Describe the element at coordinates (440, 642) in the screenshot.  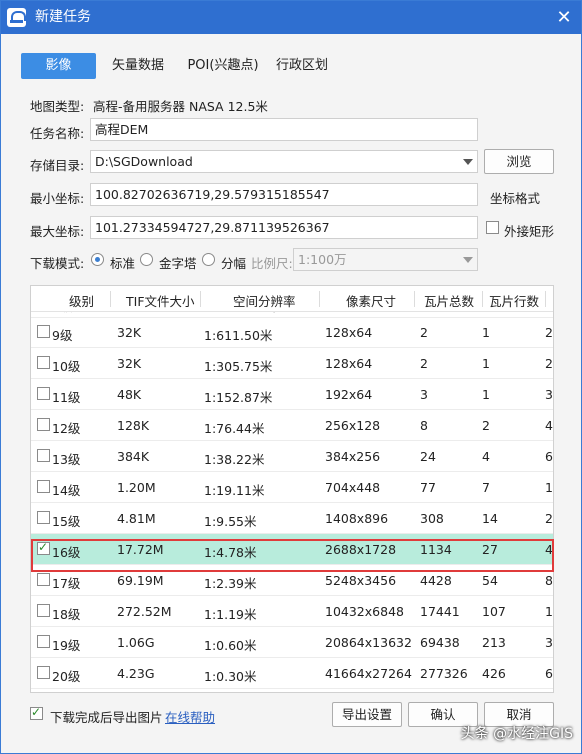
I see `cell-total: 69438` at that location.